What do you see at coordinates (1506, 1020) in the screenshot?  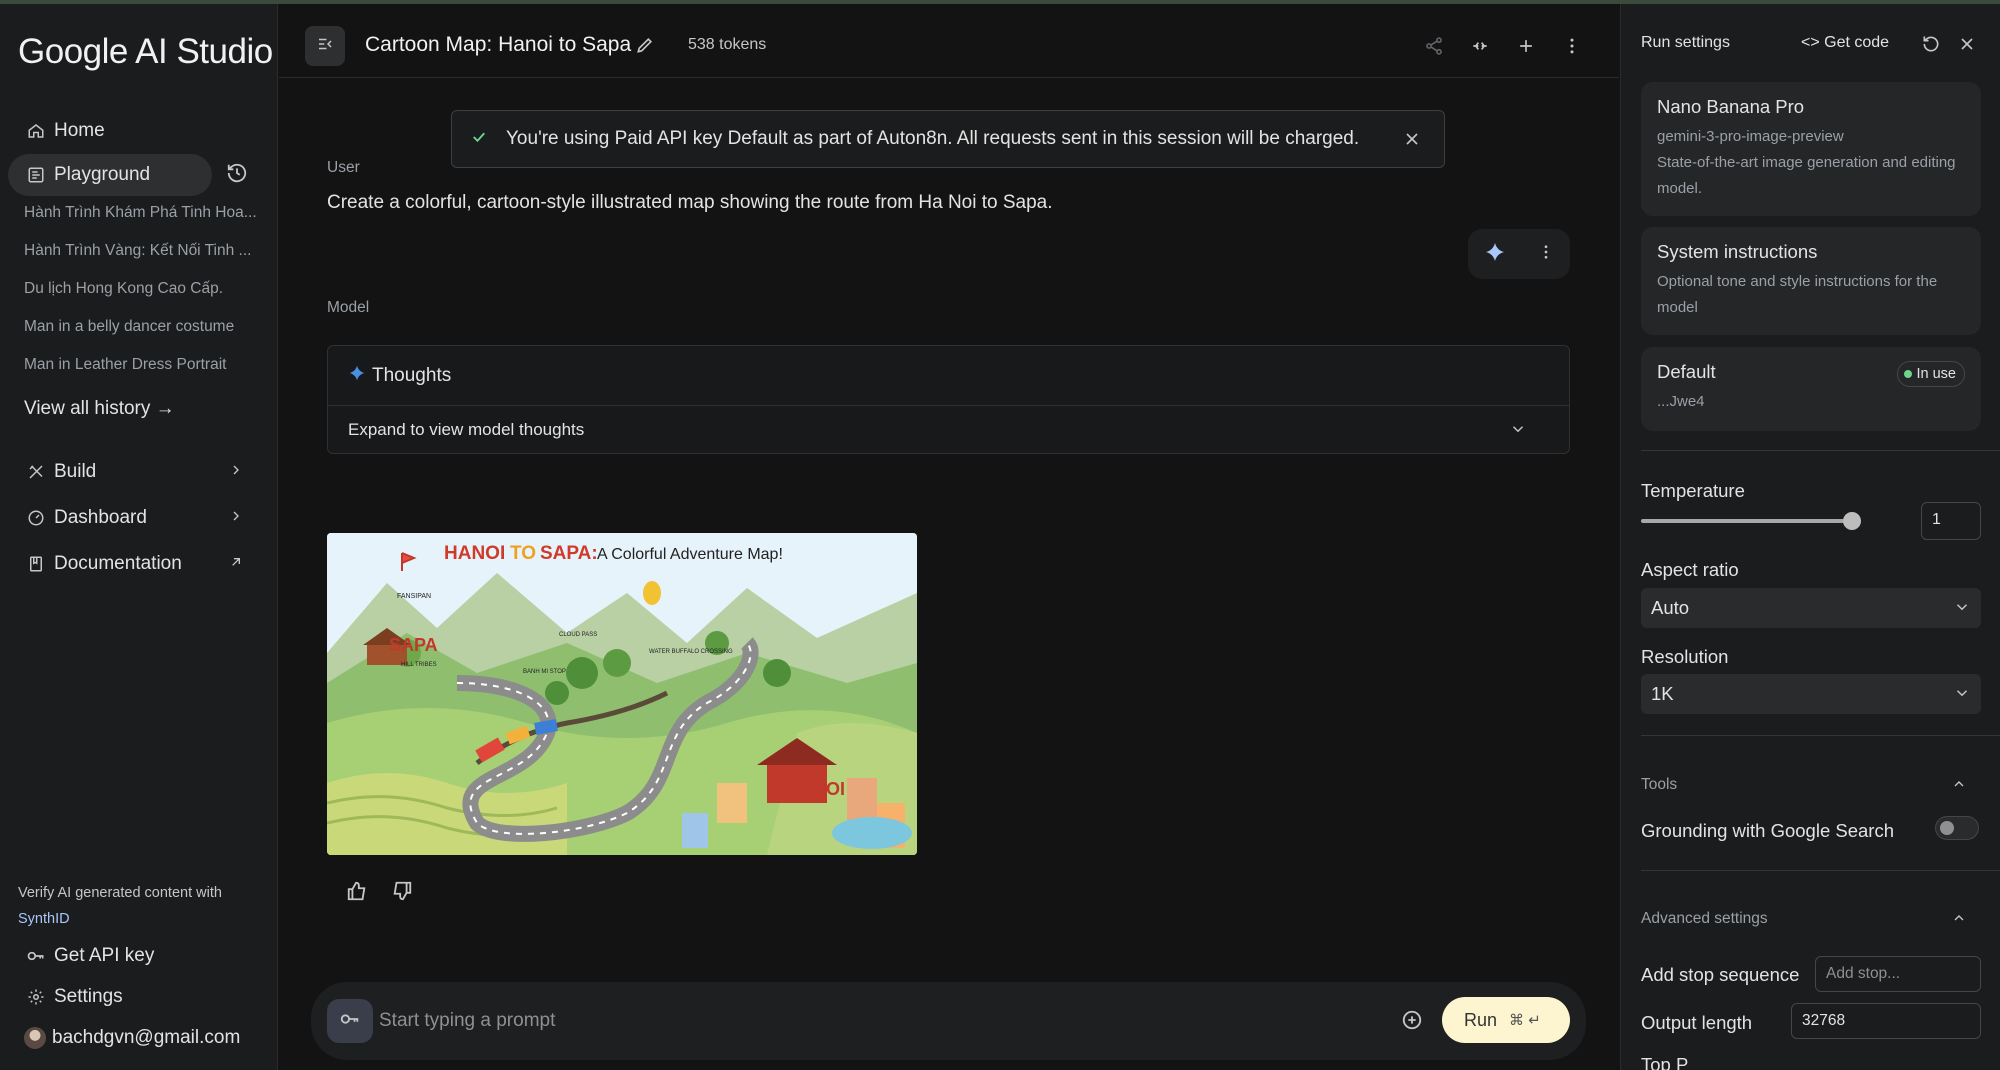 I see `run-button: Run ⌘ ↵` at bounding box center [1506, 1020].